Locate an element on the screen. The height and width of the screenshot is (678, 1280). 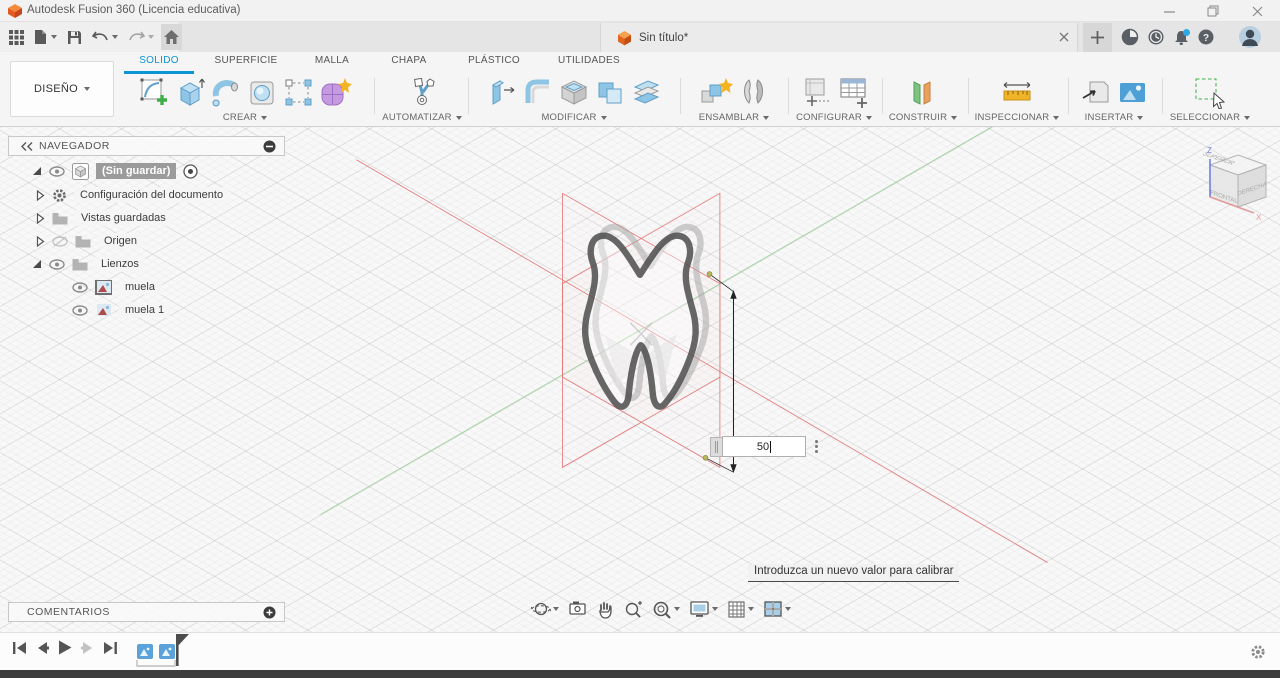
tree-row-origin: Origen is located at coordinates (90, 241).